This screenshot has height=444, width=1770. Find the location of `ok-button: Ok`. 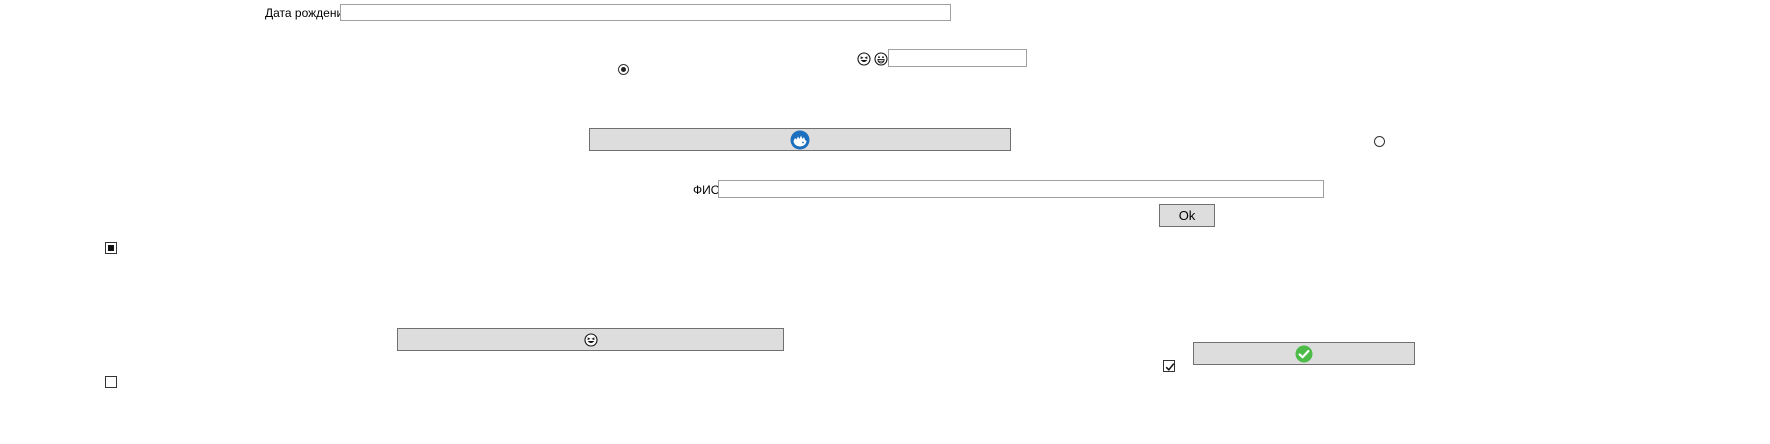

ok-button: Ok is located at coordinates (1187, 215).